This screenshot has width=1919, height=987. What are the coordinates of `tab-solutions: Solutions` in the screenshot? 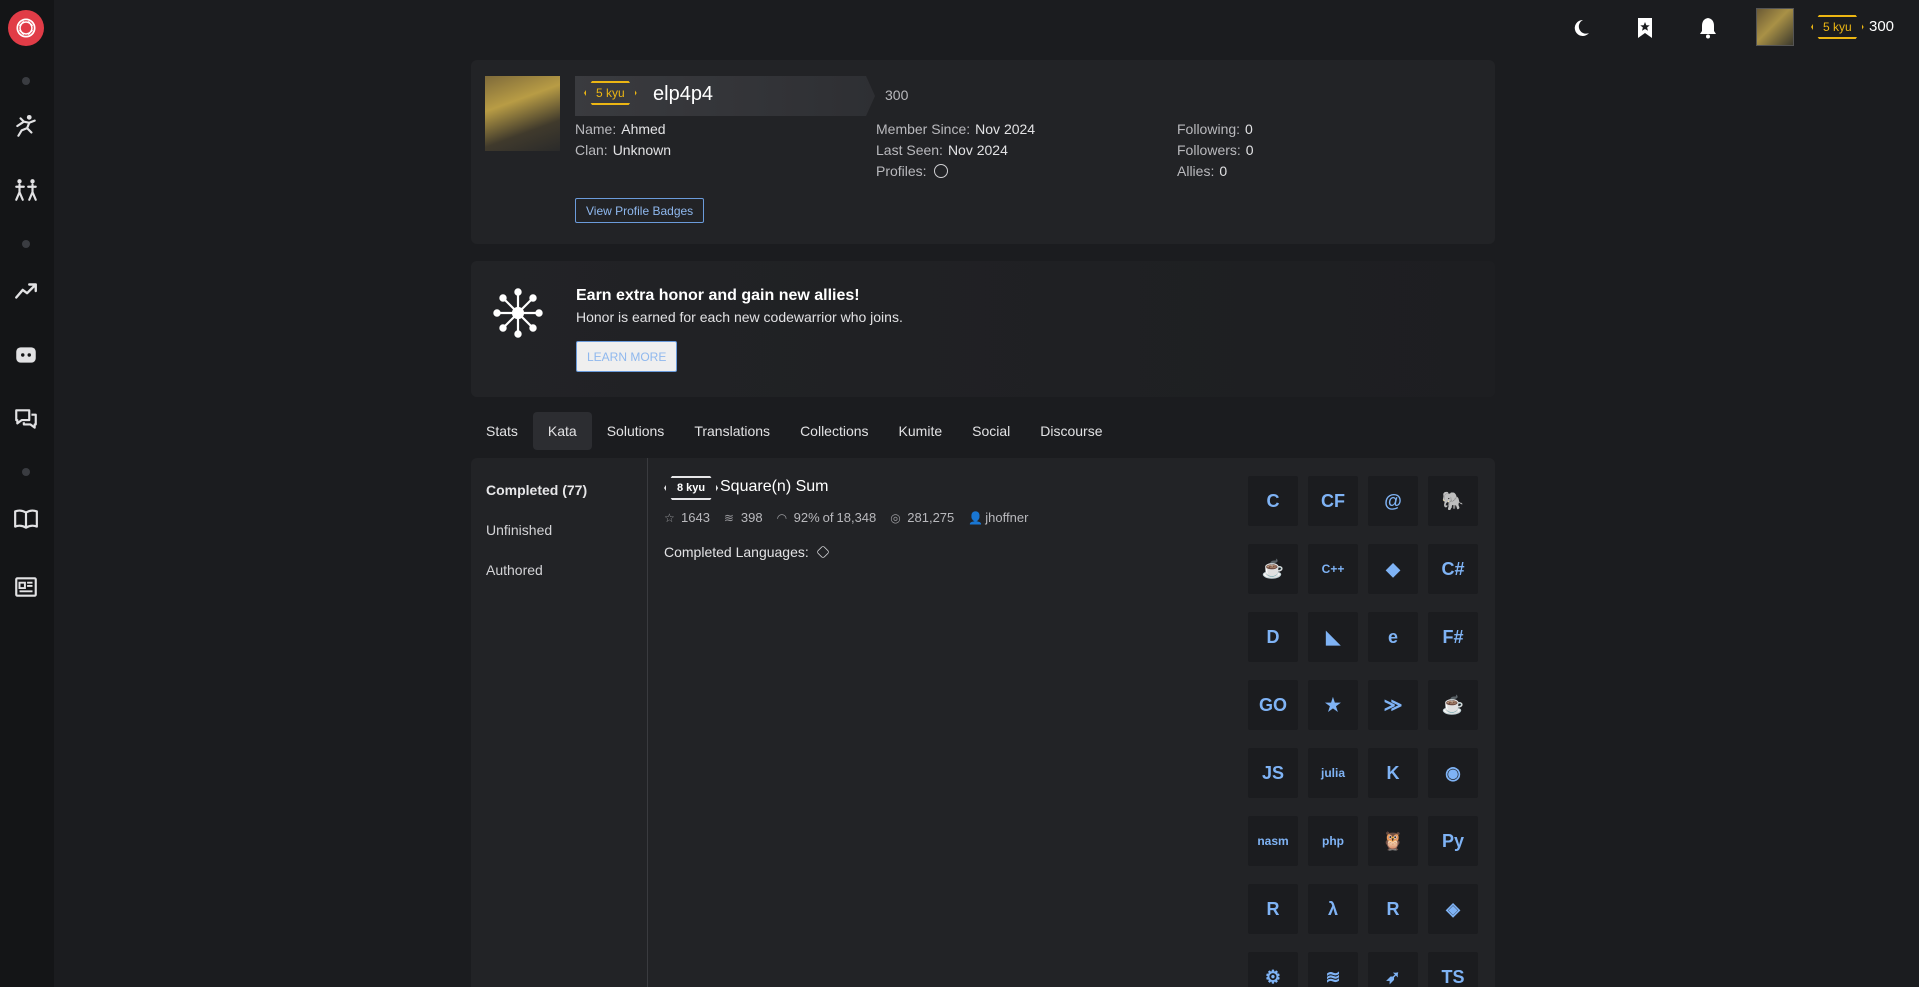 It's located at (636, 431).